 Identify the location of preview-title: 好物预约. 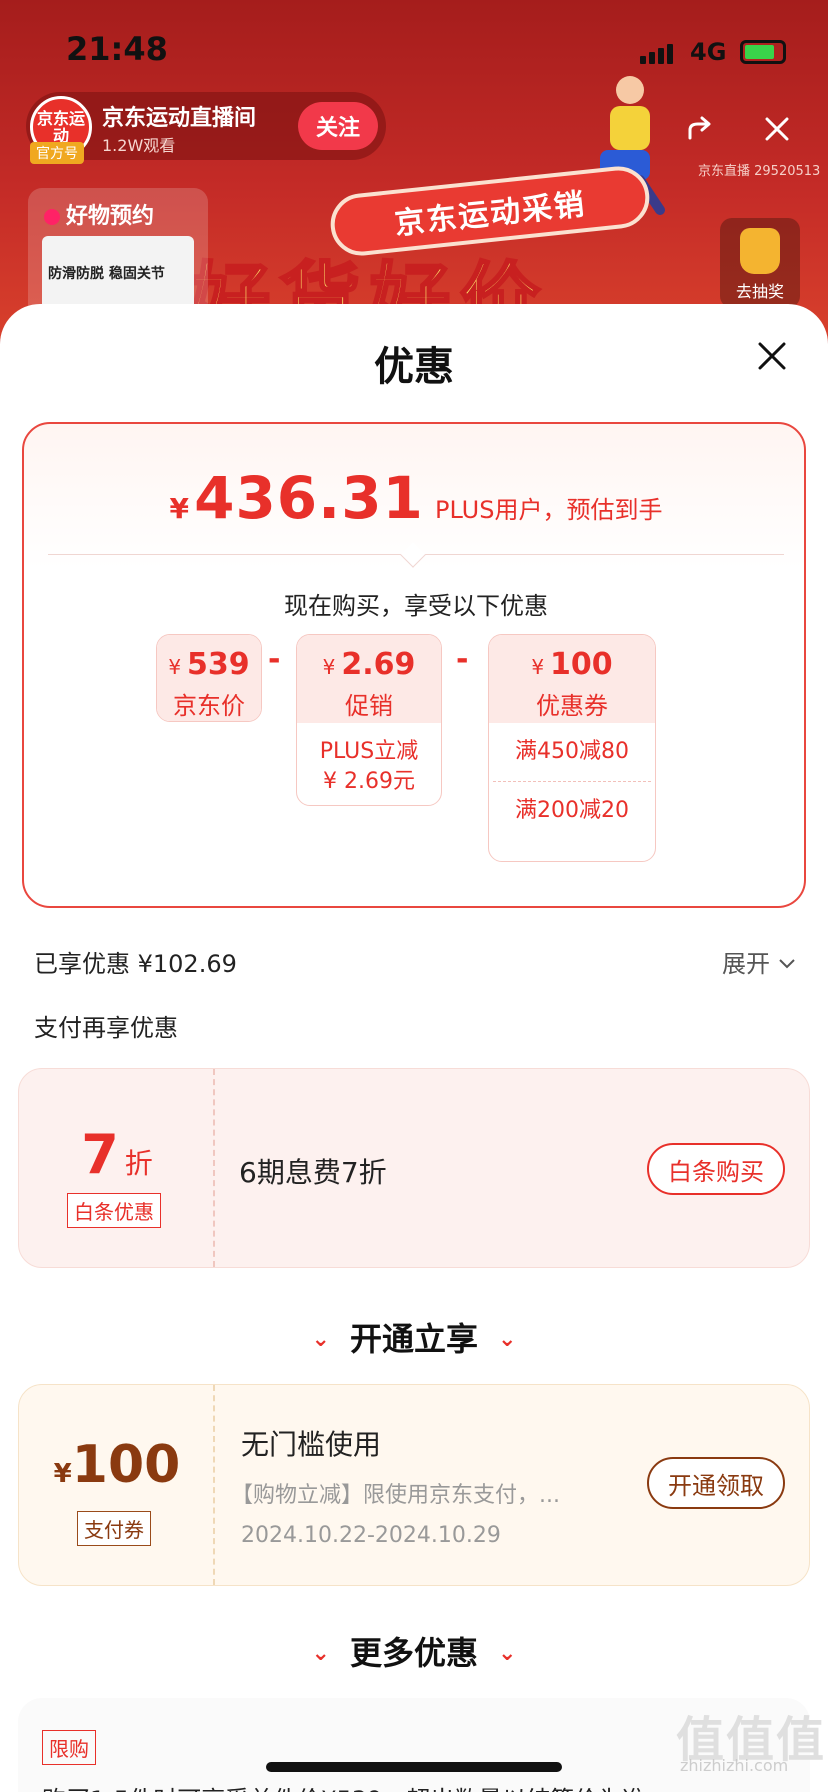
(99, 214).